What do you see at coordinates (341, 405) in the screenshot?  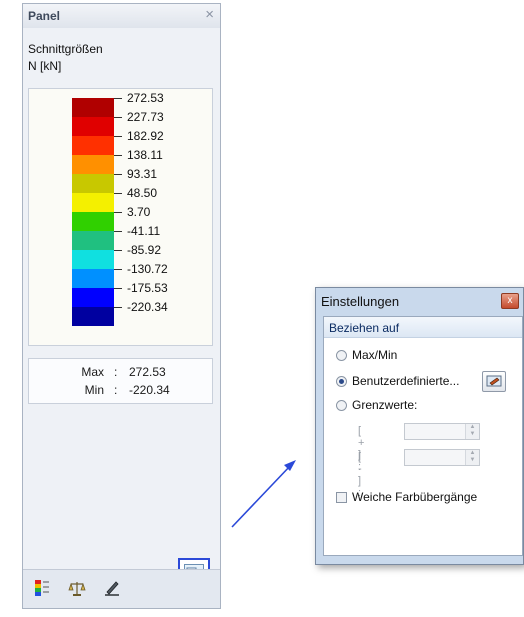 I see `radio-limits-indicator` at bounding box center [341, 405].